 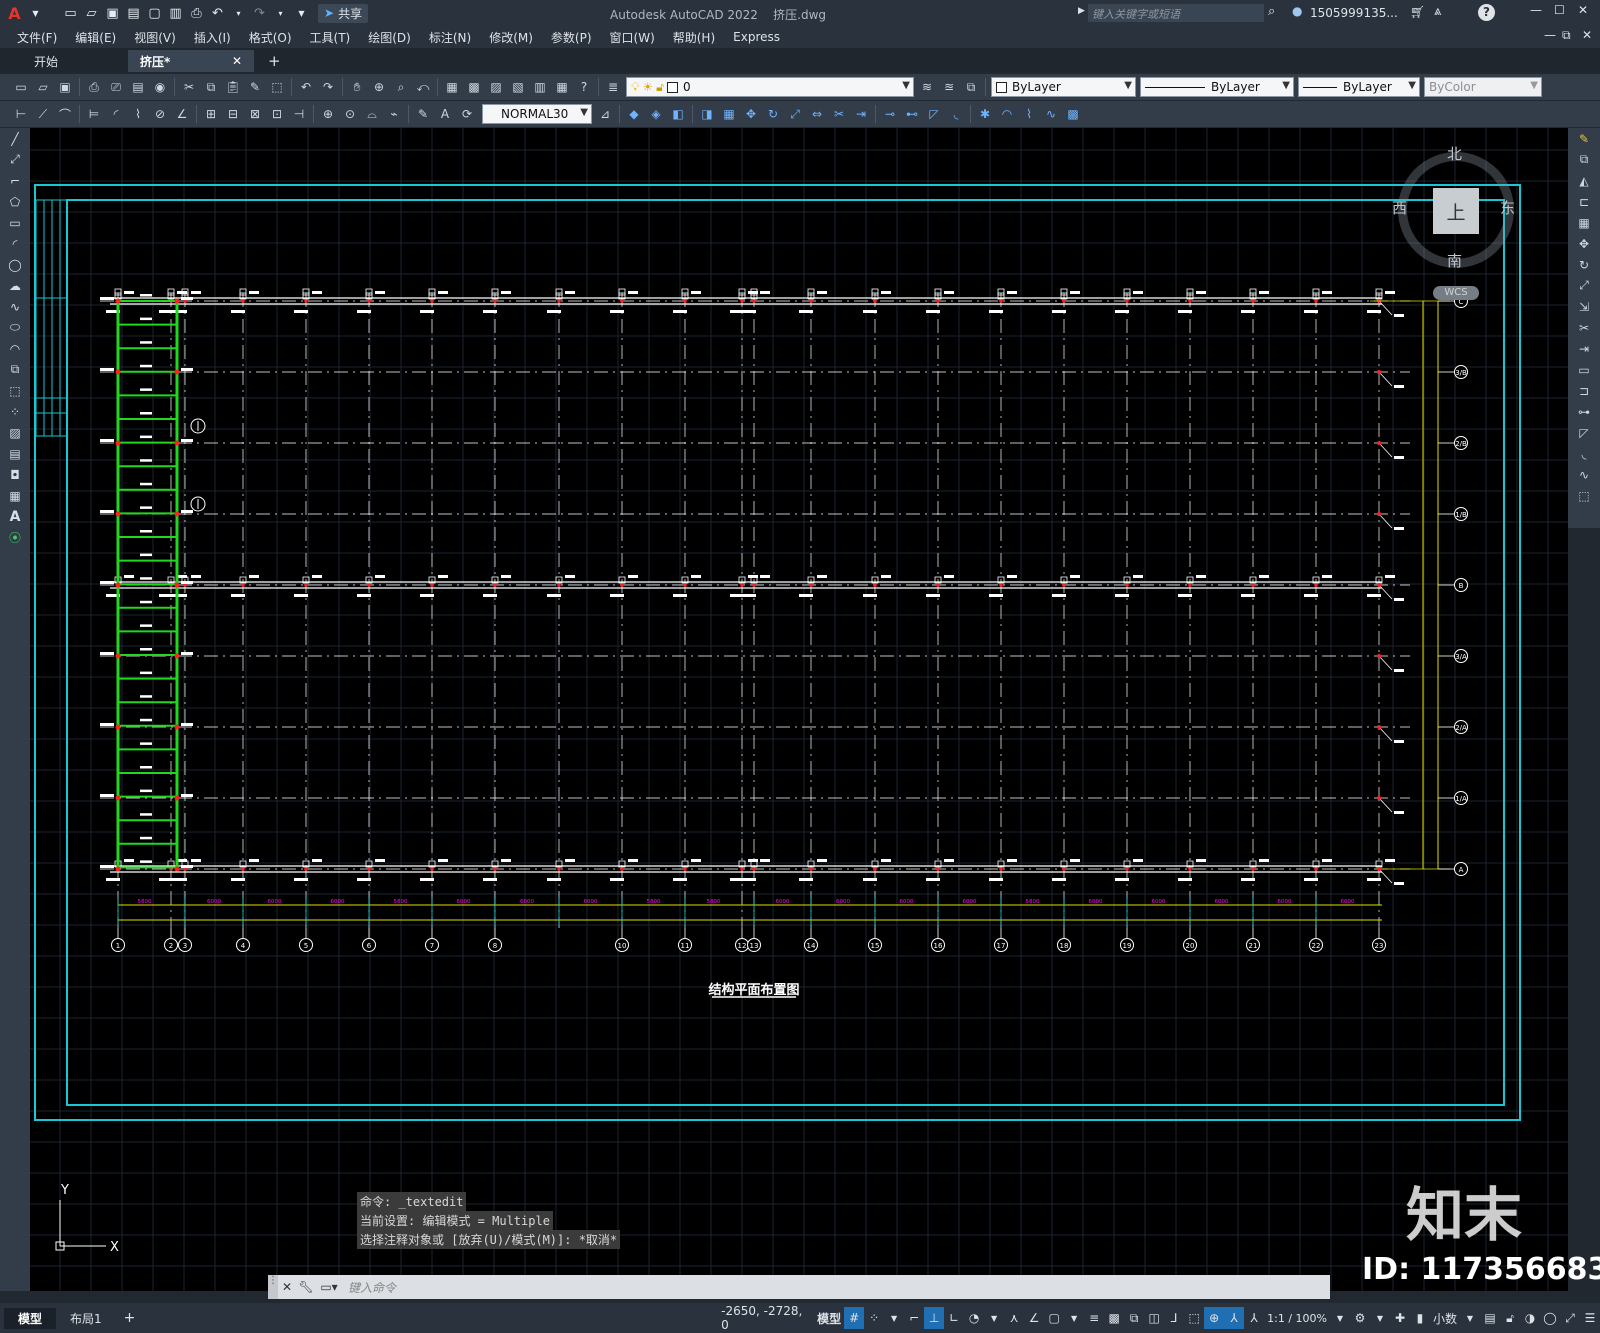 I want to click on break-icon: ⊸, so click(x=890, y=114).